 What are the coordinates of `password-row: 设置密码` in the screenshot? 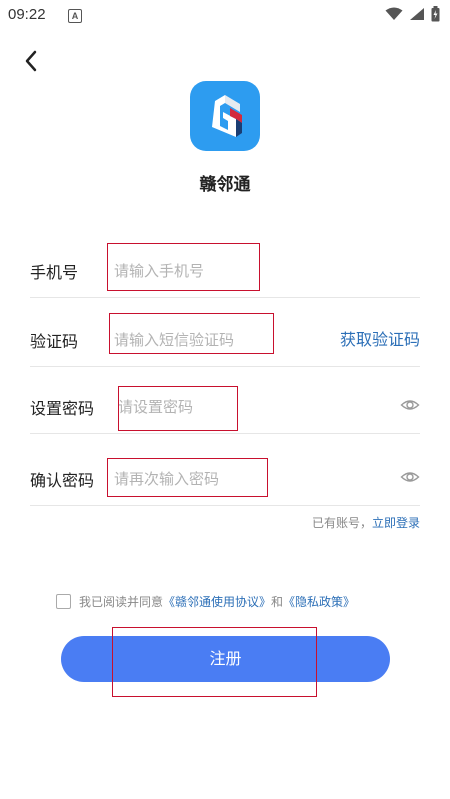 It's located at (225, 407).